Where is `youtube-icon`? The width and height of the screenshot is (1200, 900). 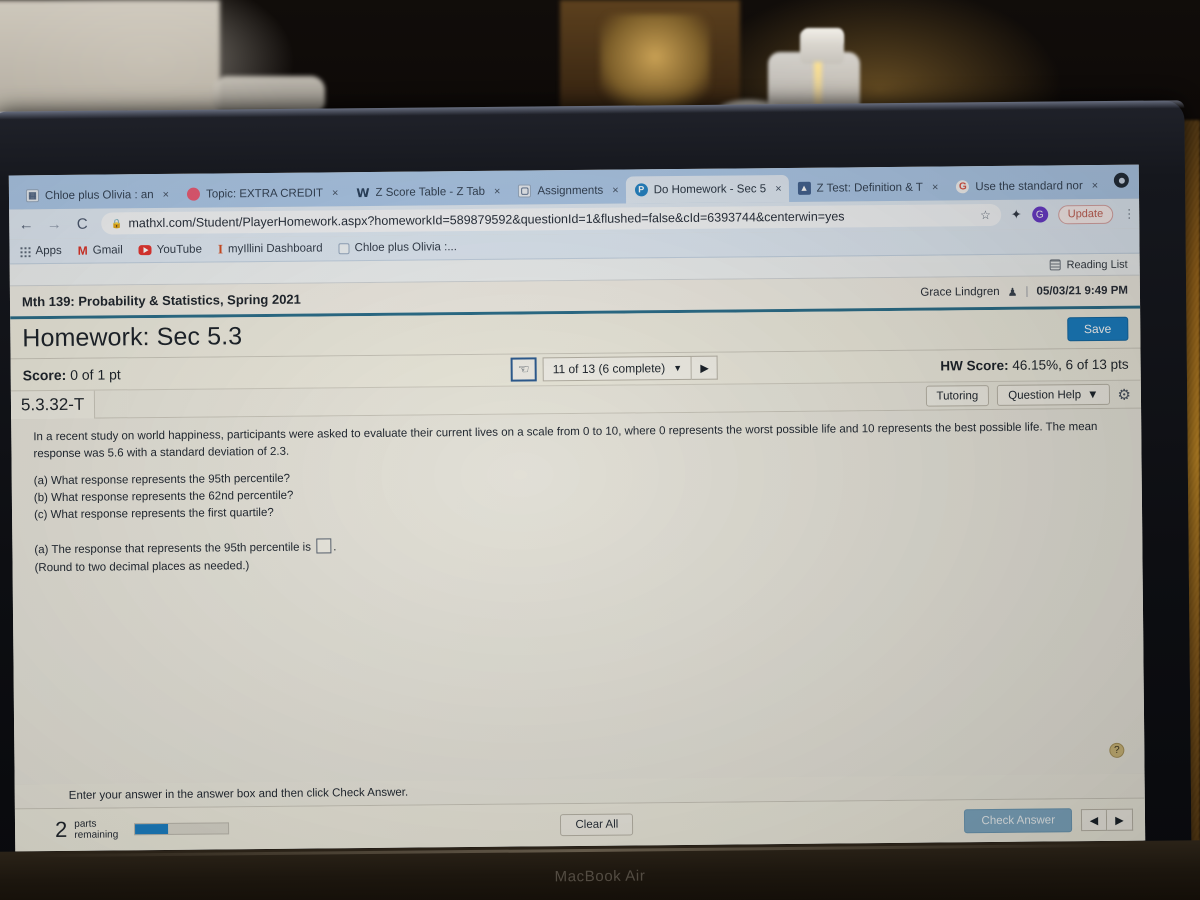 youtube-icon is located at coordinates (145, 250).